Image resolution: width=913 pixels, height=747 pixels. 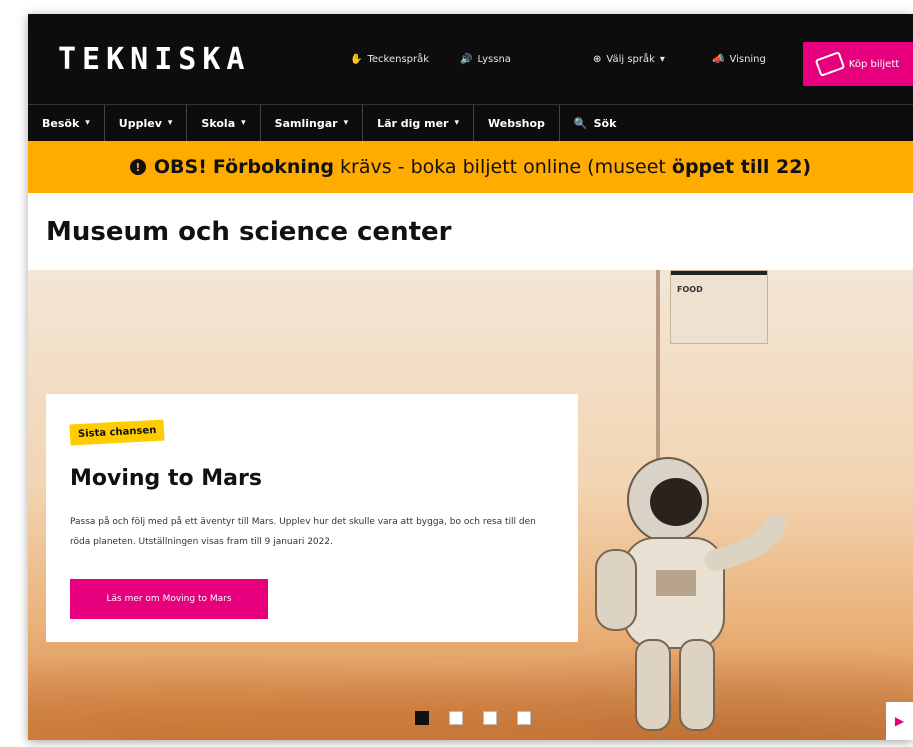 I want to click on sign-label: FOOD, so click(x=690, y=289).